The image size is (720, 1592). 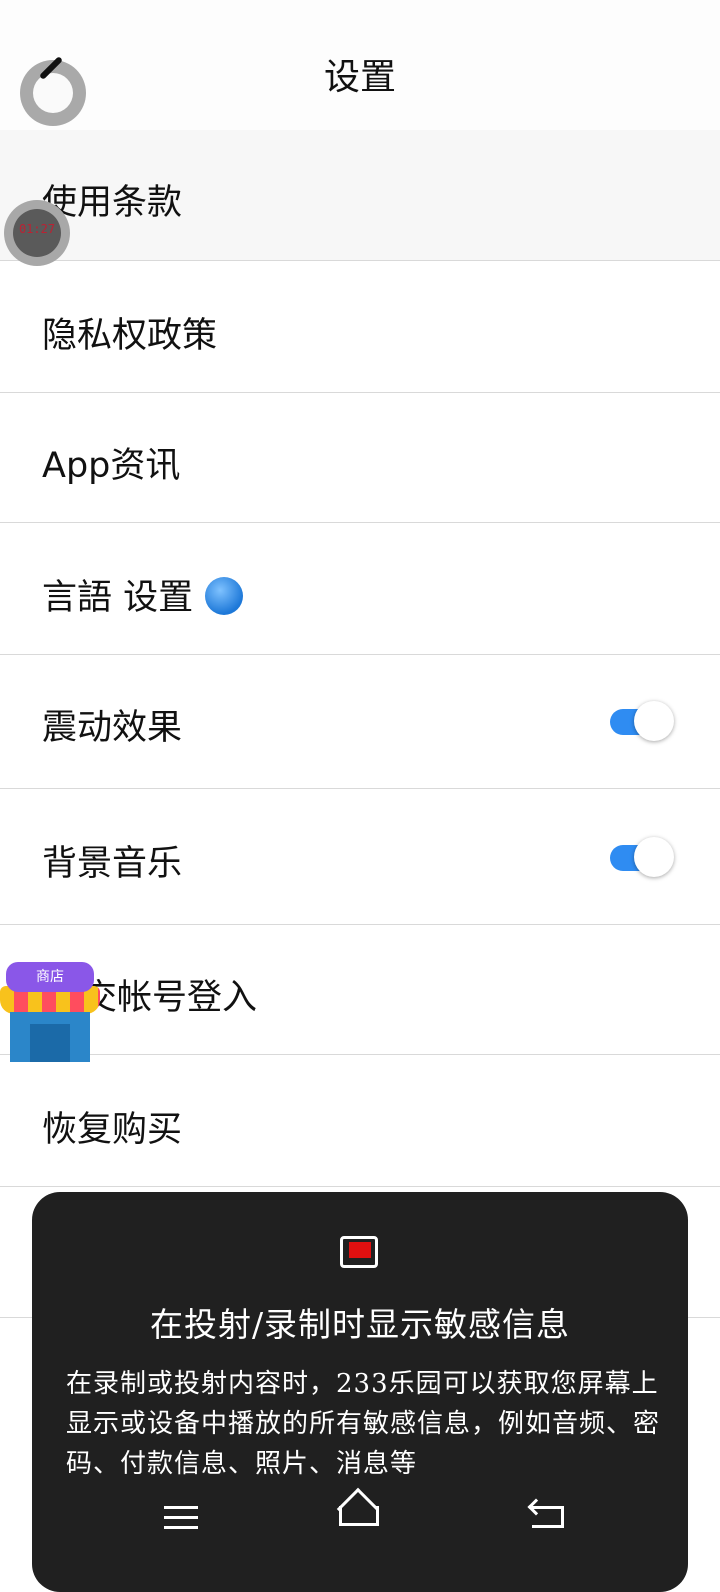 I want to click on vibration-toggle, so click(x=642, y=721).